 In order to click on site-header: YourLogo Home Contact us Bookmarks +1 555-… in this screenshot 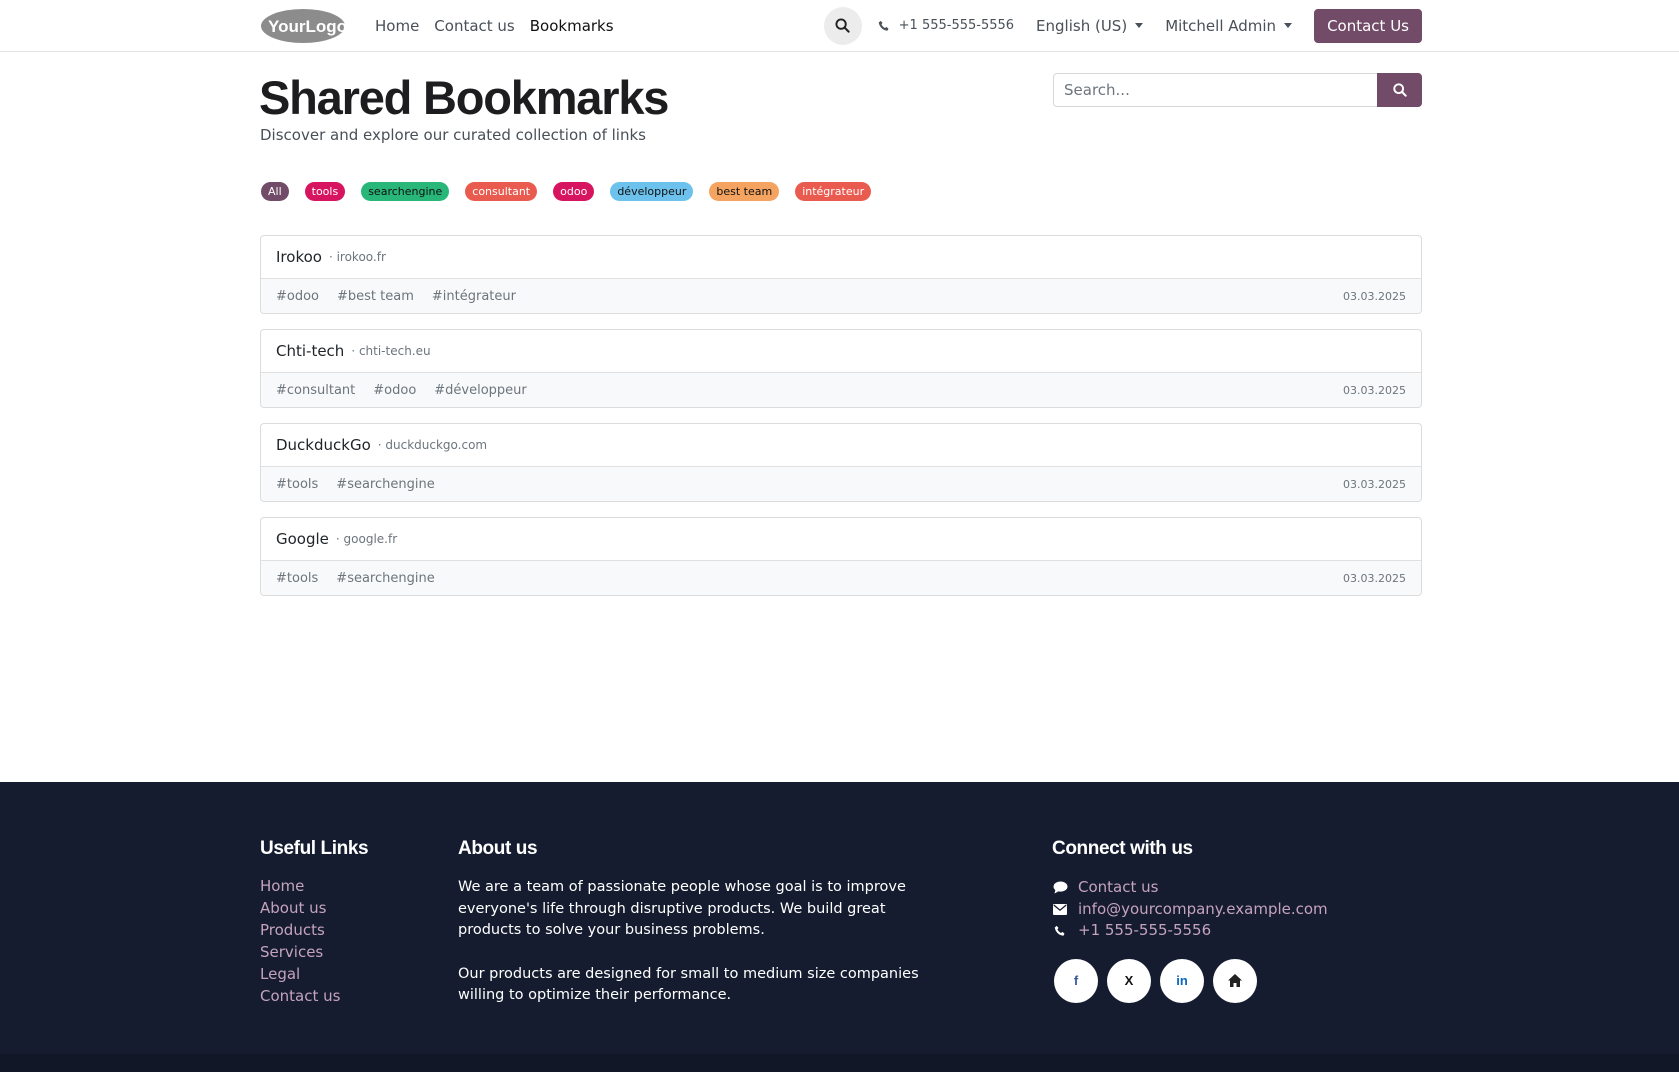, I will do `click(839, 26)`.